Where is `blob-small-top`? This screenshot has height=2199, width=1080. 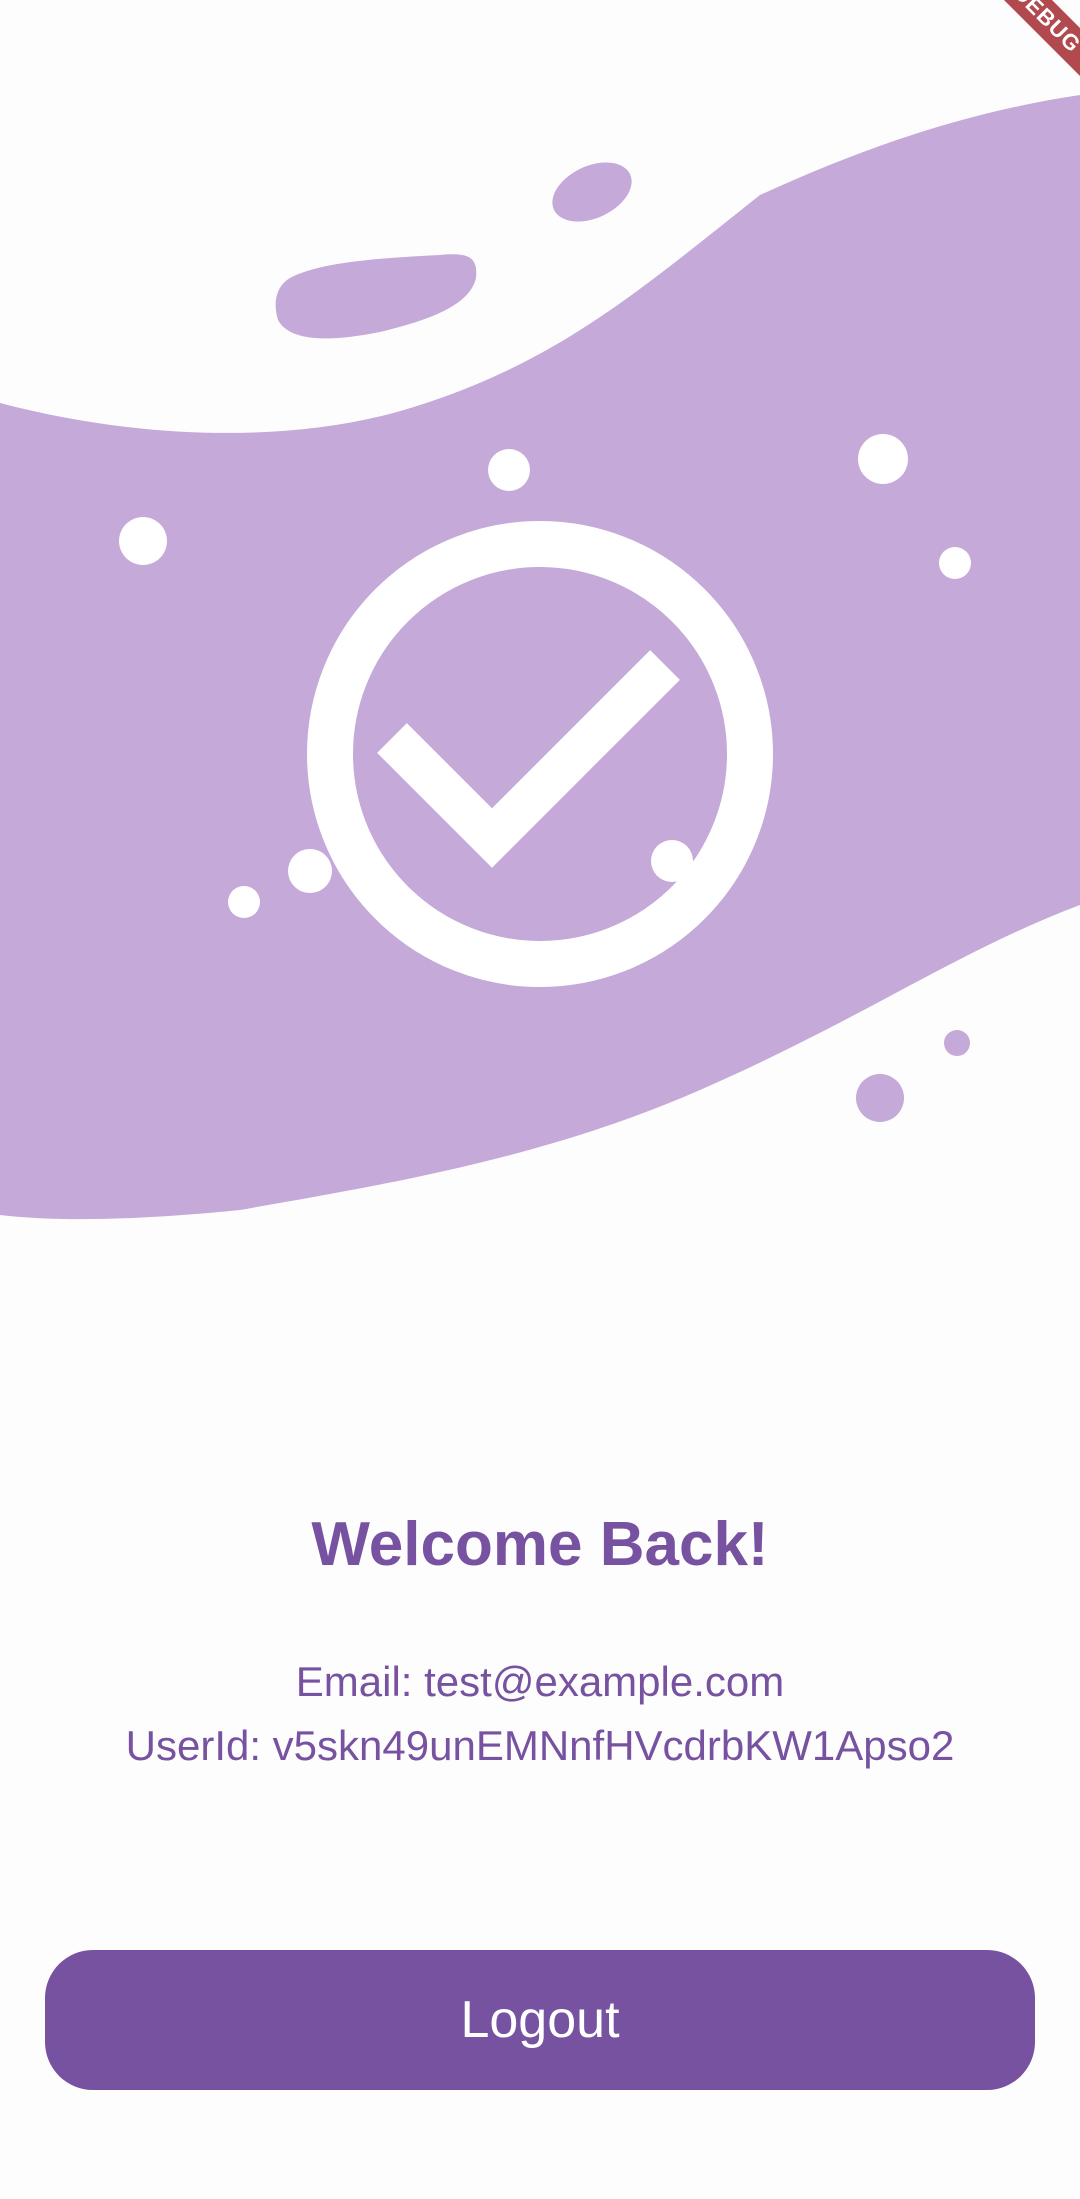 blob-small-top is located at coordinates (592, 192).